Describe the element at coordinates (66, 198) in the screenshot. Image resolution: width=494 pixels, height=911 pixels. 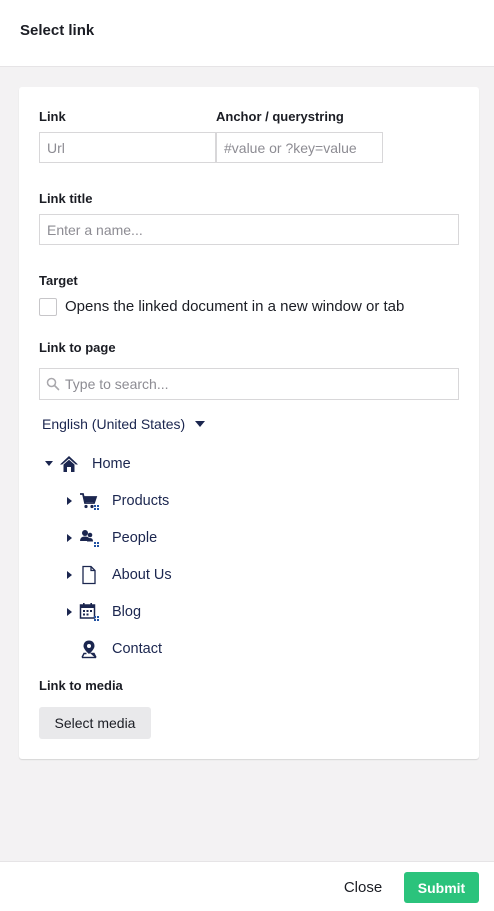
I see `link-title-label: Link title` at that location.